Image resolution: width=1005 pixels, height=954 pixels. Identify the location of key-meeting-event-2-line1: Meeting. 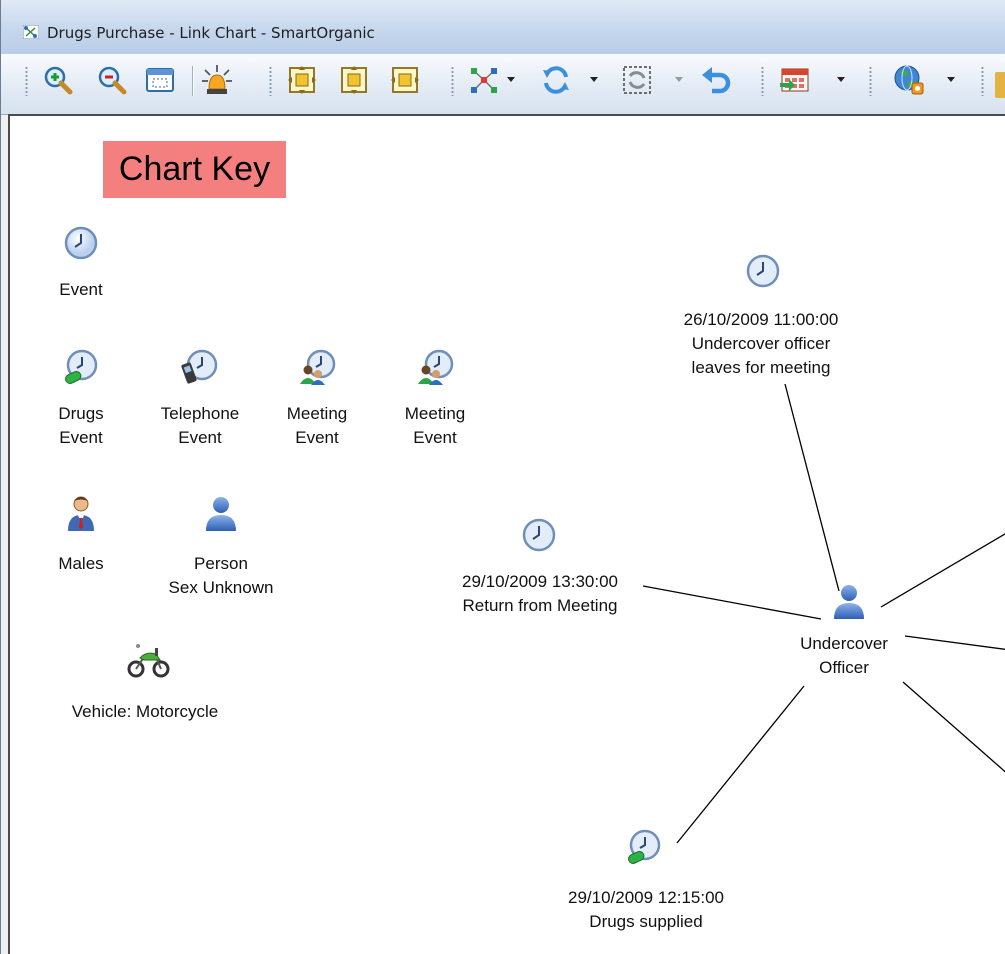
(435, 413).